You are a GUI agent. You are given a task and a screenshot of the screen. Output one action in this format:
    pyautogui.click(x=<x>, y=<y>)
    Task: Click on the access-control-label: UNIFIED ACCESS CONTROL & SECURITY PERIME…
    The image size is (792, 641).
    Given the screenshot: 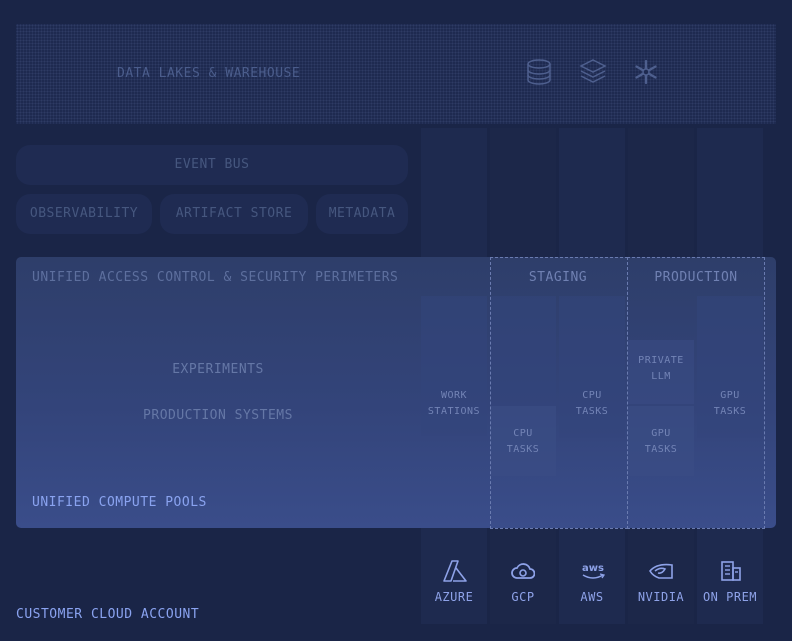 What is the action you would take?
    pyautogui.click(x=215, y=277)
    